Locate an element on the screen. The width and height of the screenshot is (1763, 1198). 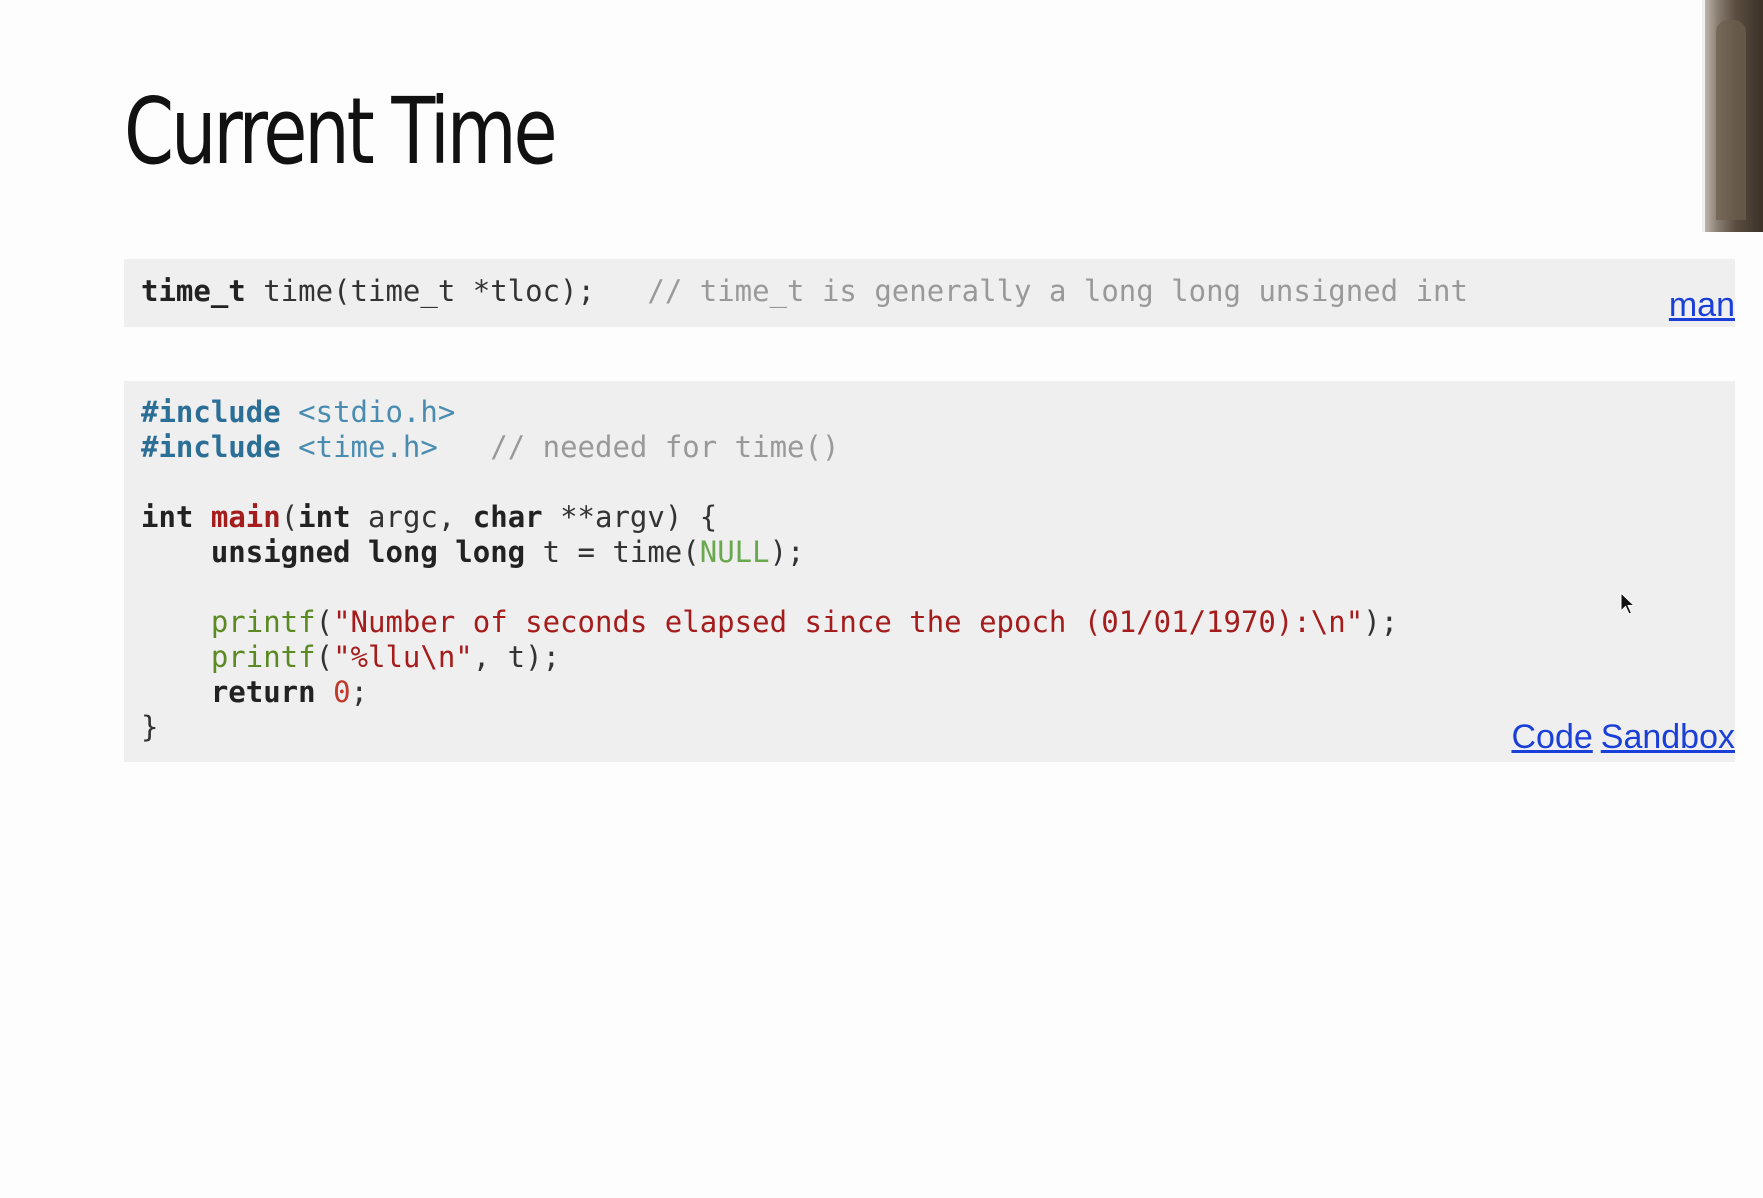
keyword-type: unsigned long long is located at coordinates (368, 552).